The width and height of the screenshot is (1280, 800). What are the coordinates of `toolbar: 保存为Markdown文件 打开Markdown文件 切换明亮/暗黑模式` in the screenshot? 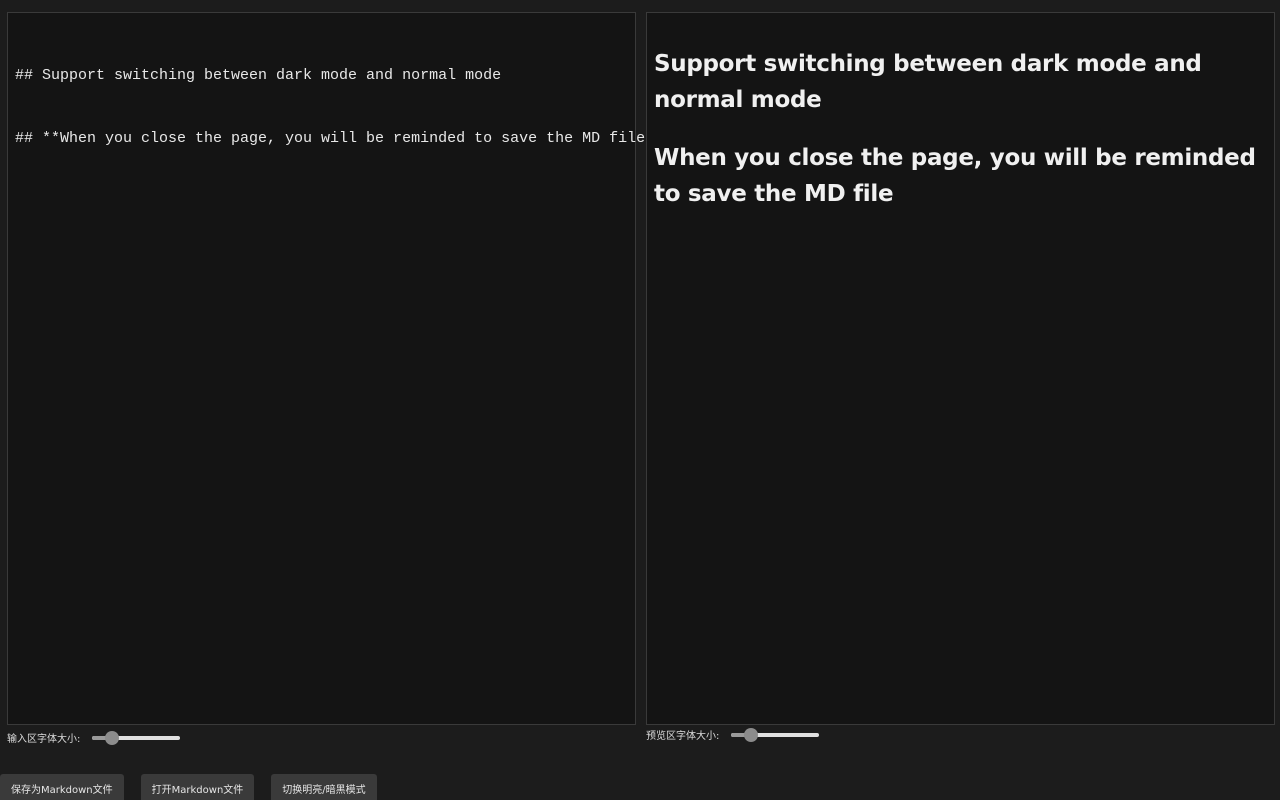 It's located at (197, 787).